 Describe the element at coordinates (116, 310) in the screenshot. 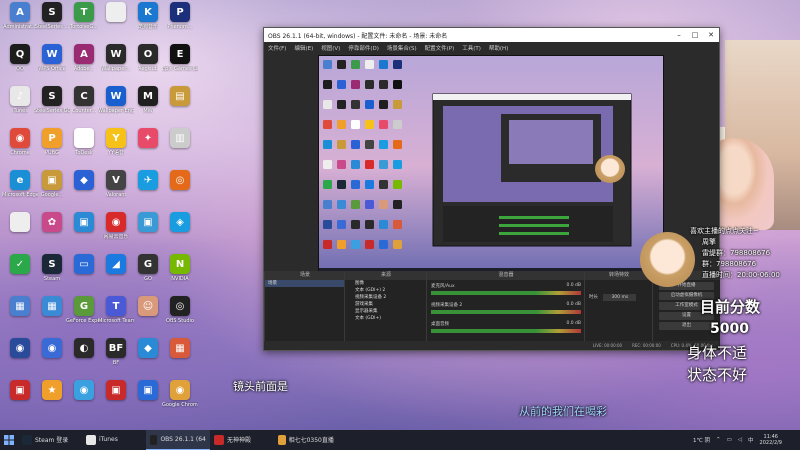

I see `desktop-icon: T Microsoft Teams` at that location.